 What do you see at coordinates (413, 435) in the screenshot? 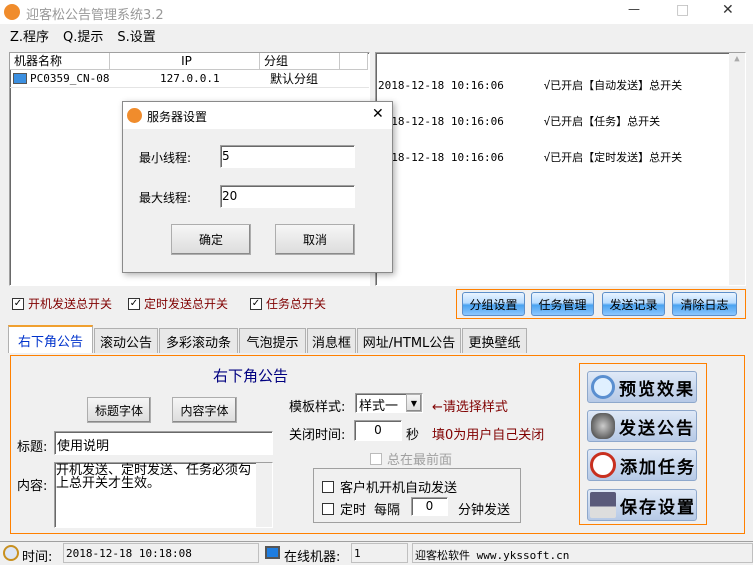
I see `close-time-unit: 秒` at bounding box center [413, 435].